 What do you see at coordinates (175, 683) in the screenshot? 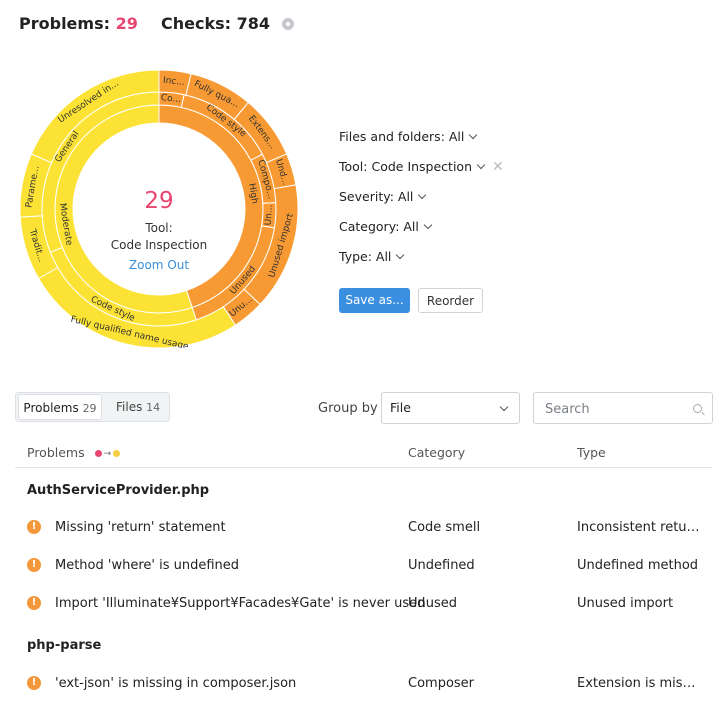
I see `problem-name: 'ext-json' is missing in composer.json` at bounding box center [175, 683].